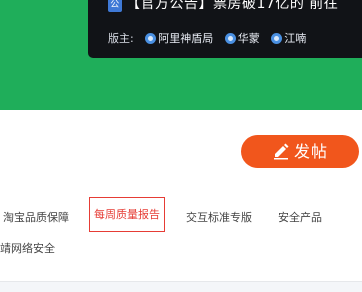  I want to click on moderator-item: 阿里神盾局, so click(179, 38).